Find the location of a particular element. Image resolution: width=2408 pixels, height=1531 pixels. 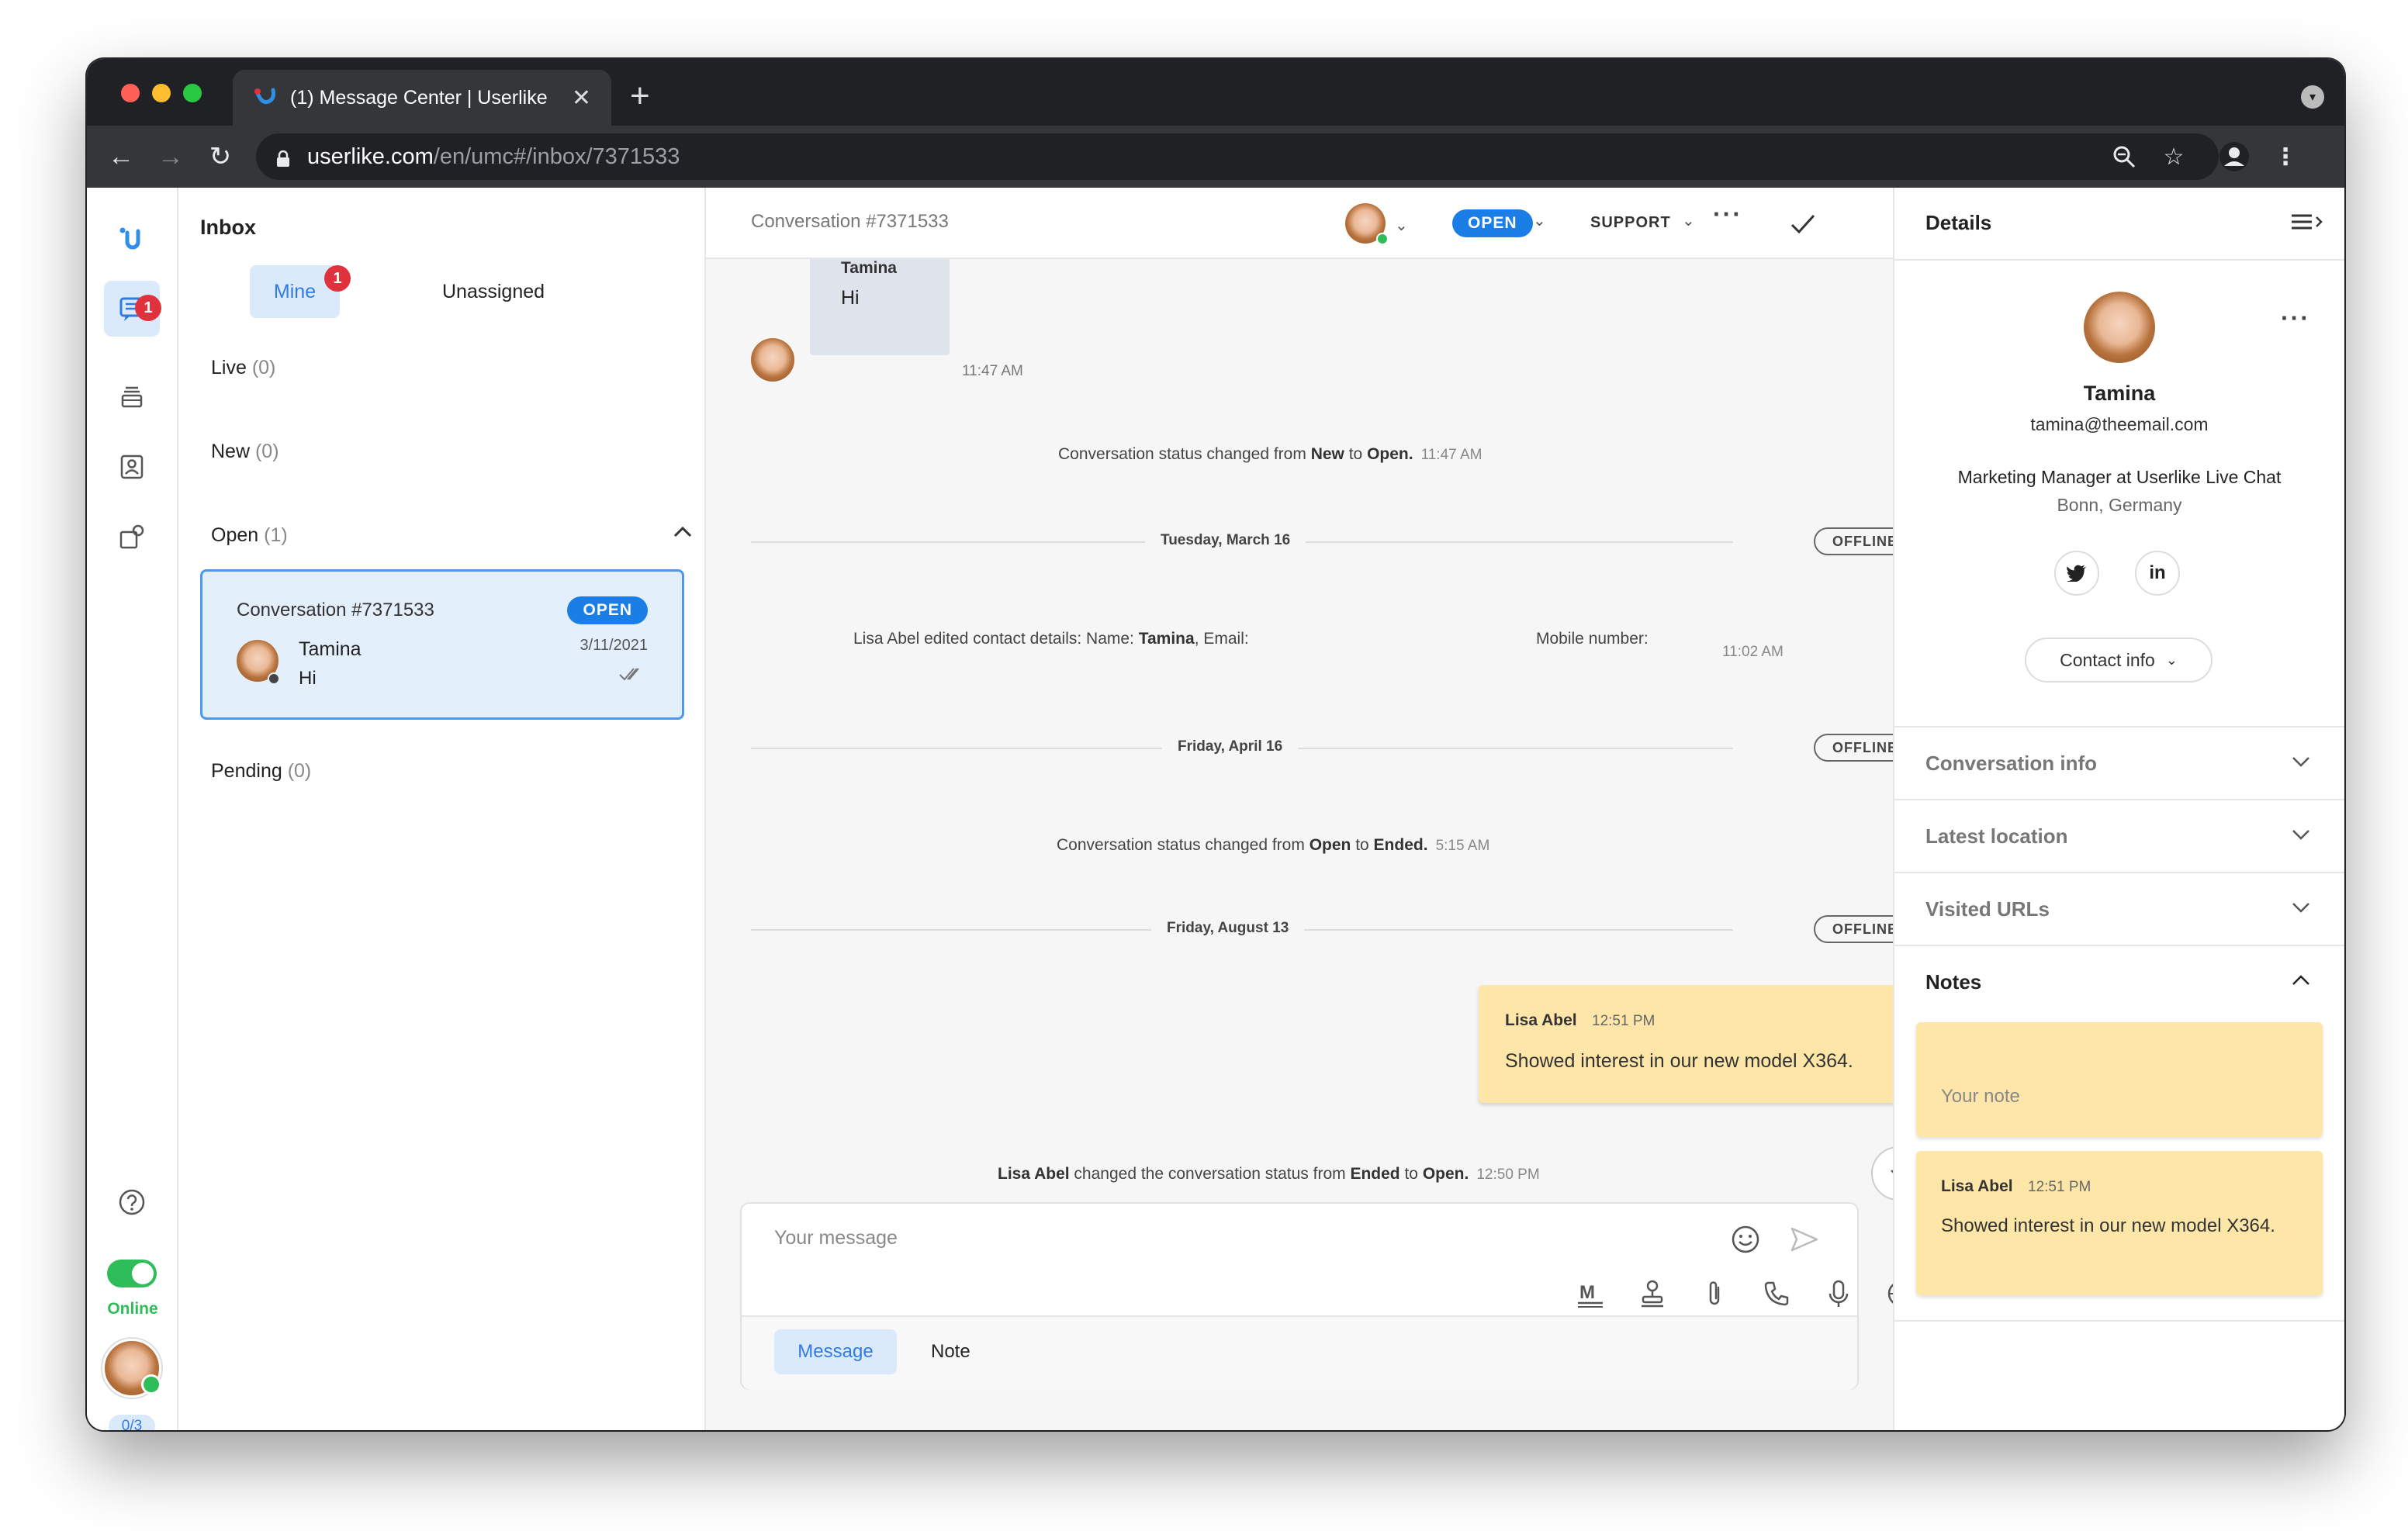

online-toggle is located at coordinates (132, 1273).